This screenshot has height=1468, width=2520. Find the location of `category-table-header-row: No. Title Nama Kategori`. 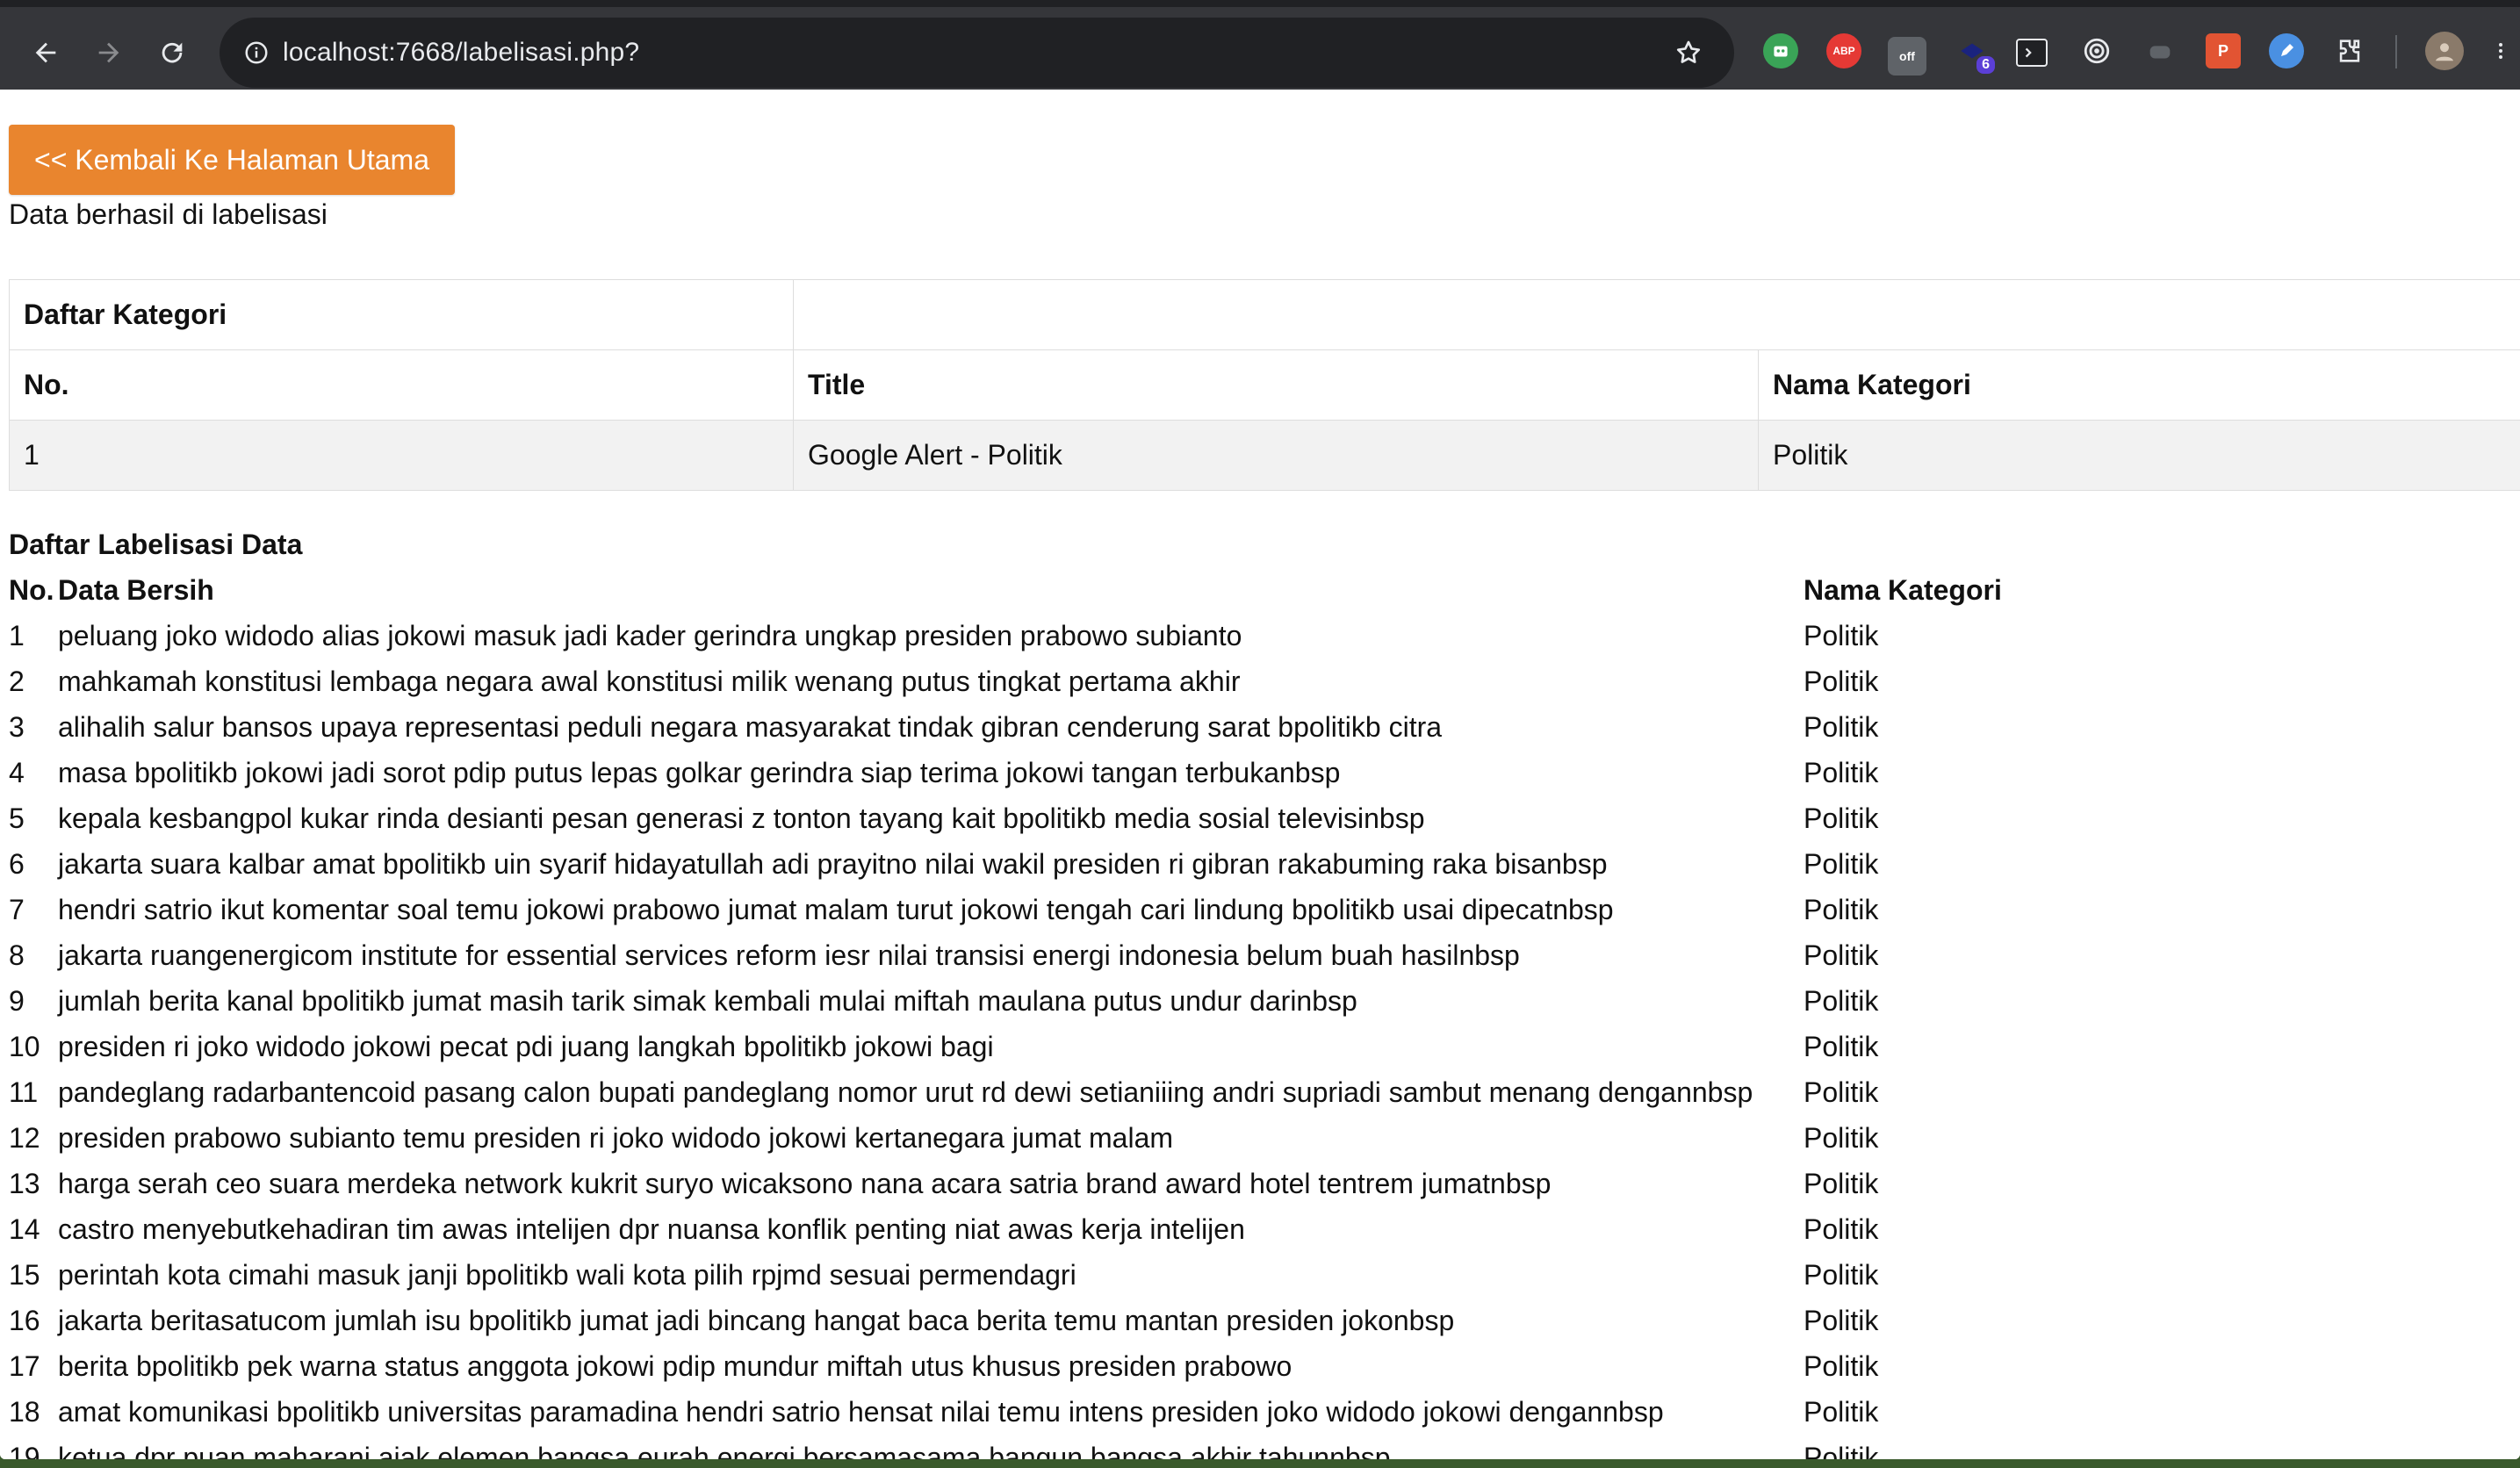

category-table-header-row: No. Title Nama Kategori is located at coordinates (1264, 385).